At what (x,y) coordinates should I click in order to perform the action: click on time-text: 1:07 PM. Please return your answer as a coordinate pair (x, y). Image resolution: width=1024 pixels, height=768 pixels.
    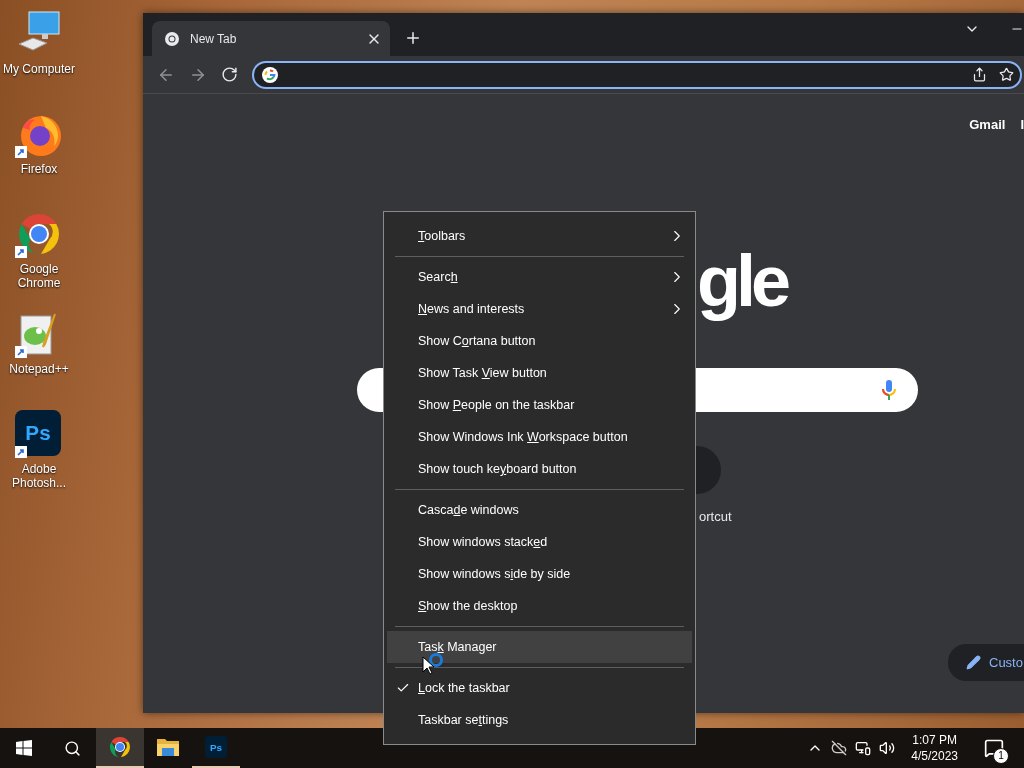
    Looking at the image, I should click on (934, 740).